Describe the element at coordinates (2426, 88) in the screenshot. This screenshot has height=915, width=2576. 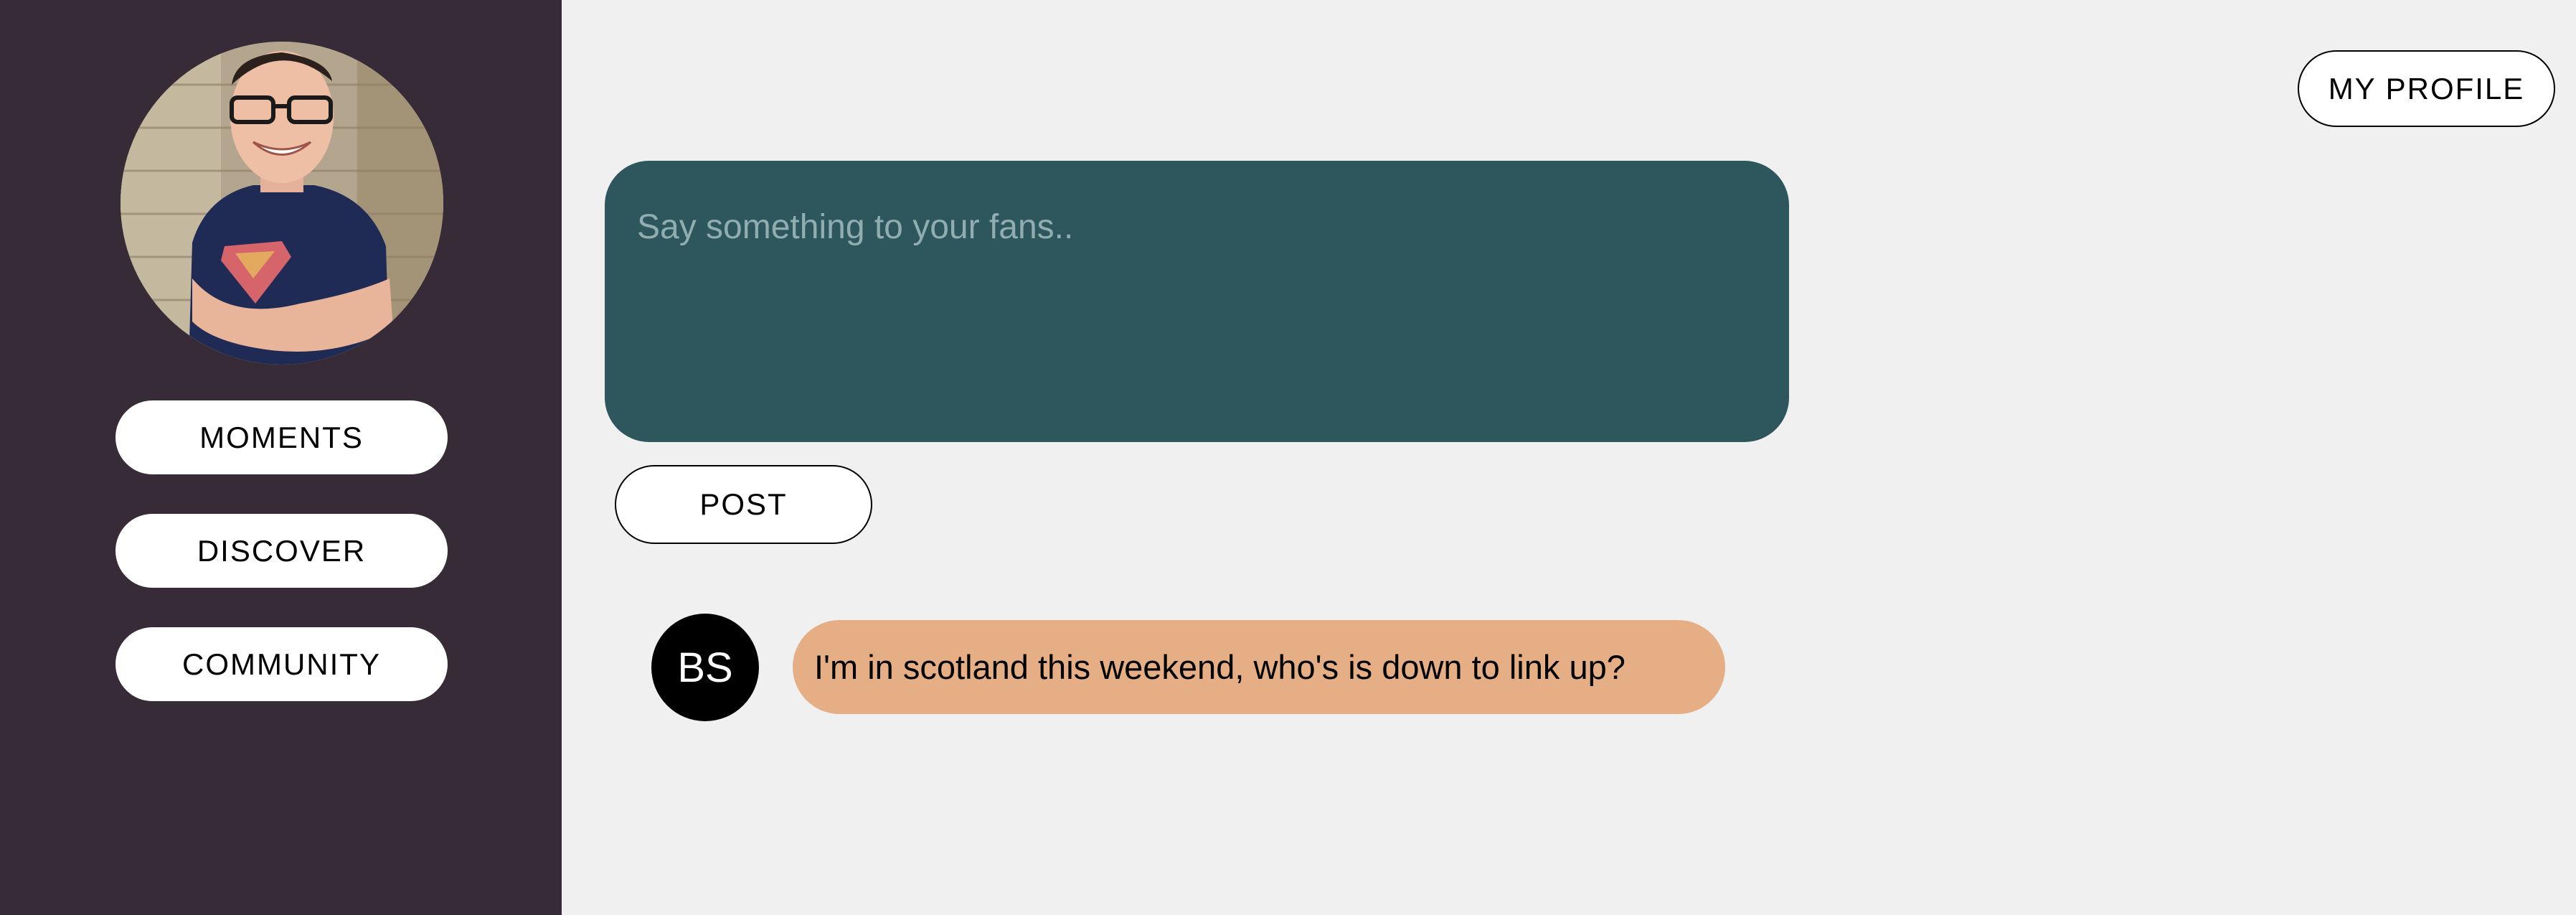
I see `my-profile-button: MY PROFILE` at that location.